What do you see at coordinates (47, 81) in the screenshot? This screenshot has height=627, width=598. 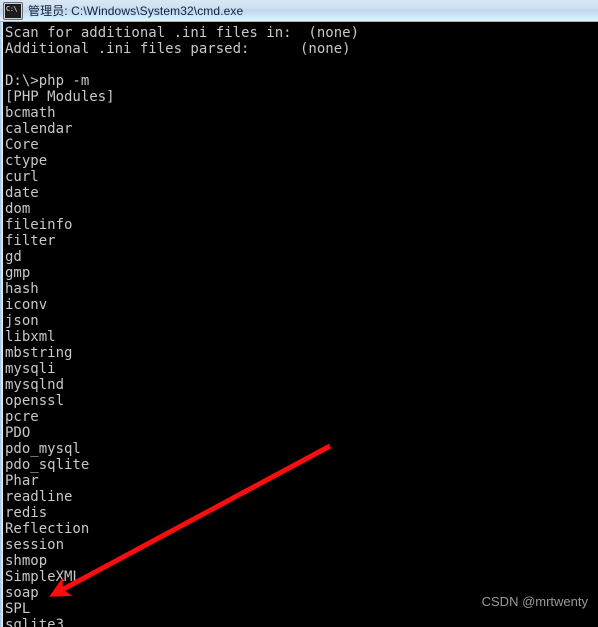 I see `console-line: D:\>php -m` at bounding box center [47, 81].